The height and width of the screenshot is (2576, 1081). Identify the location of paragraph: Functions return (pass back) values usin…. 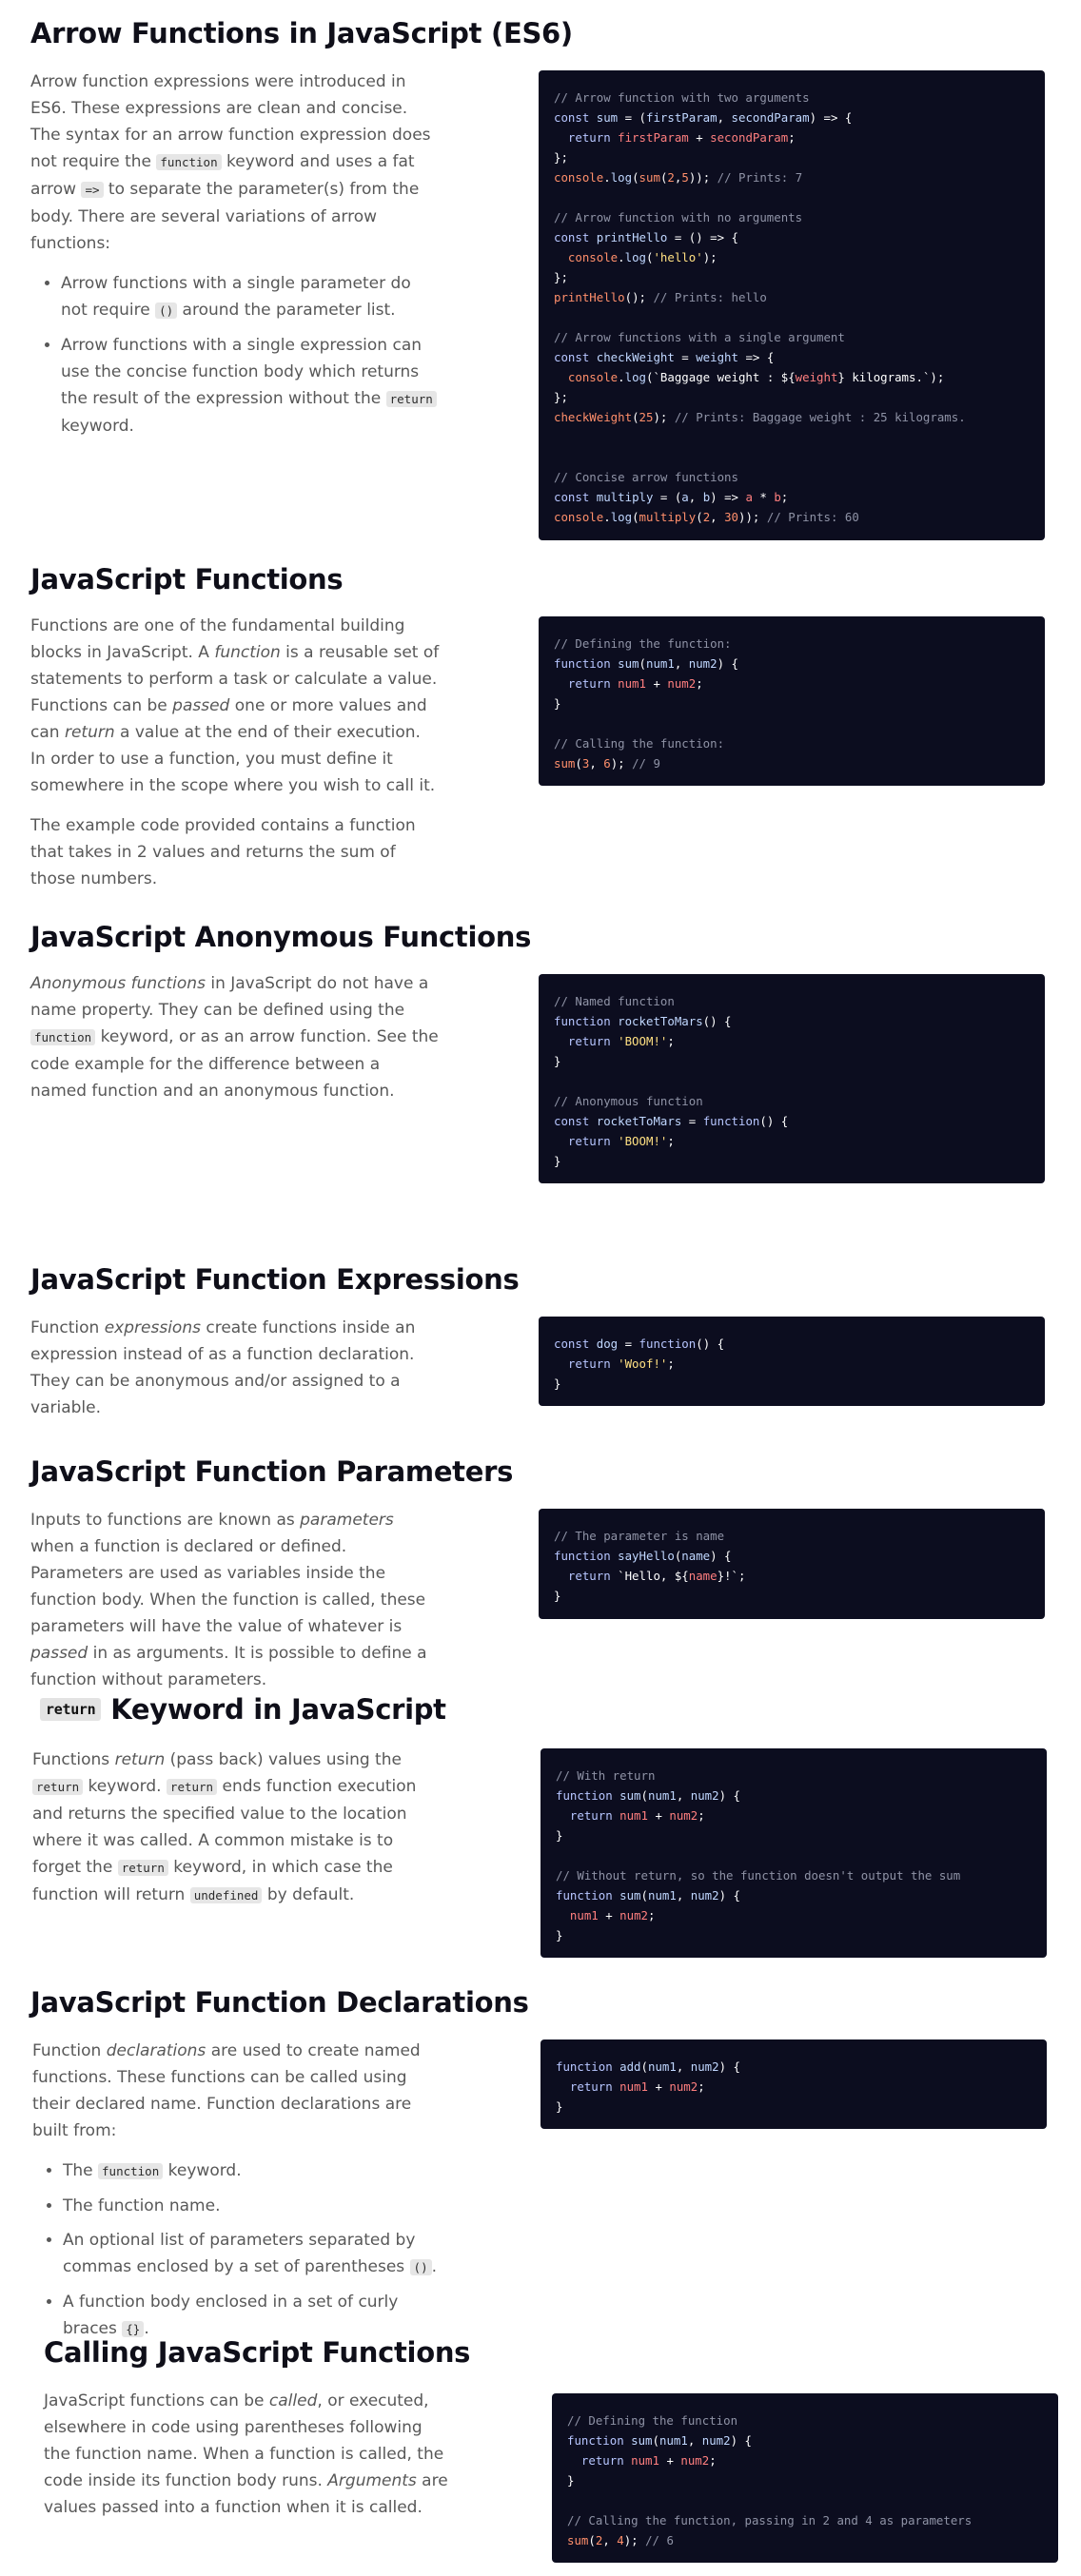
(224, 1827).